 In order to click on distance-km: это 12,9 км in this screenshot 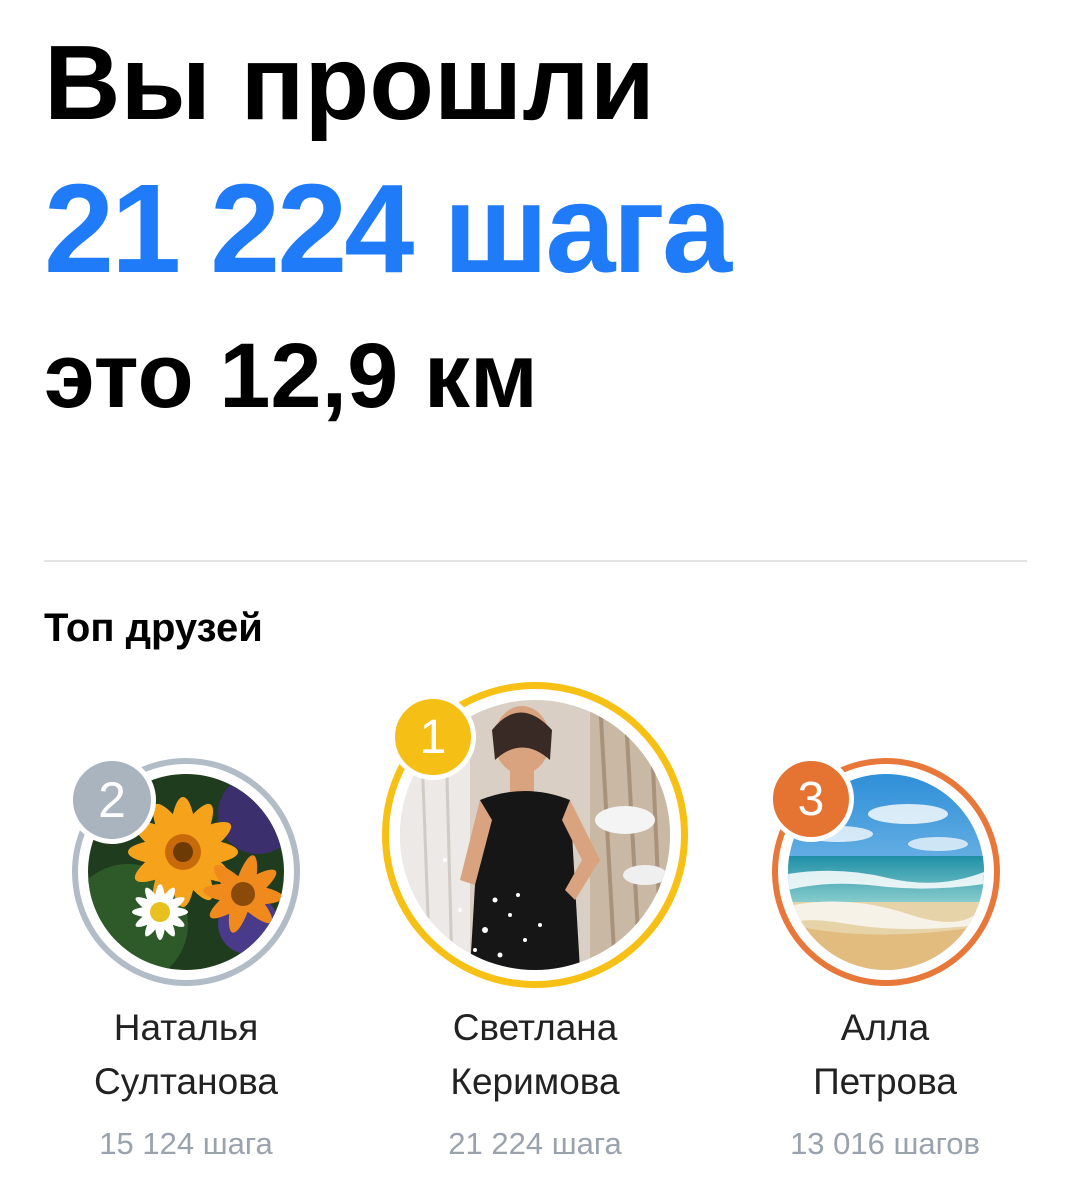, I will do `click(291, 376)`.